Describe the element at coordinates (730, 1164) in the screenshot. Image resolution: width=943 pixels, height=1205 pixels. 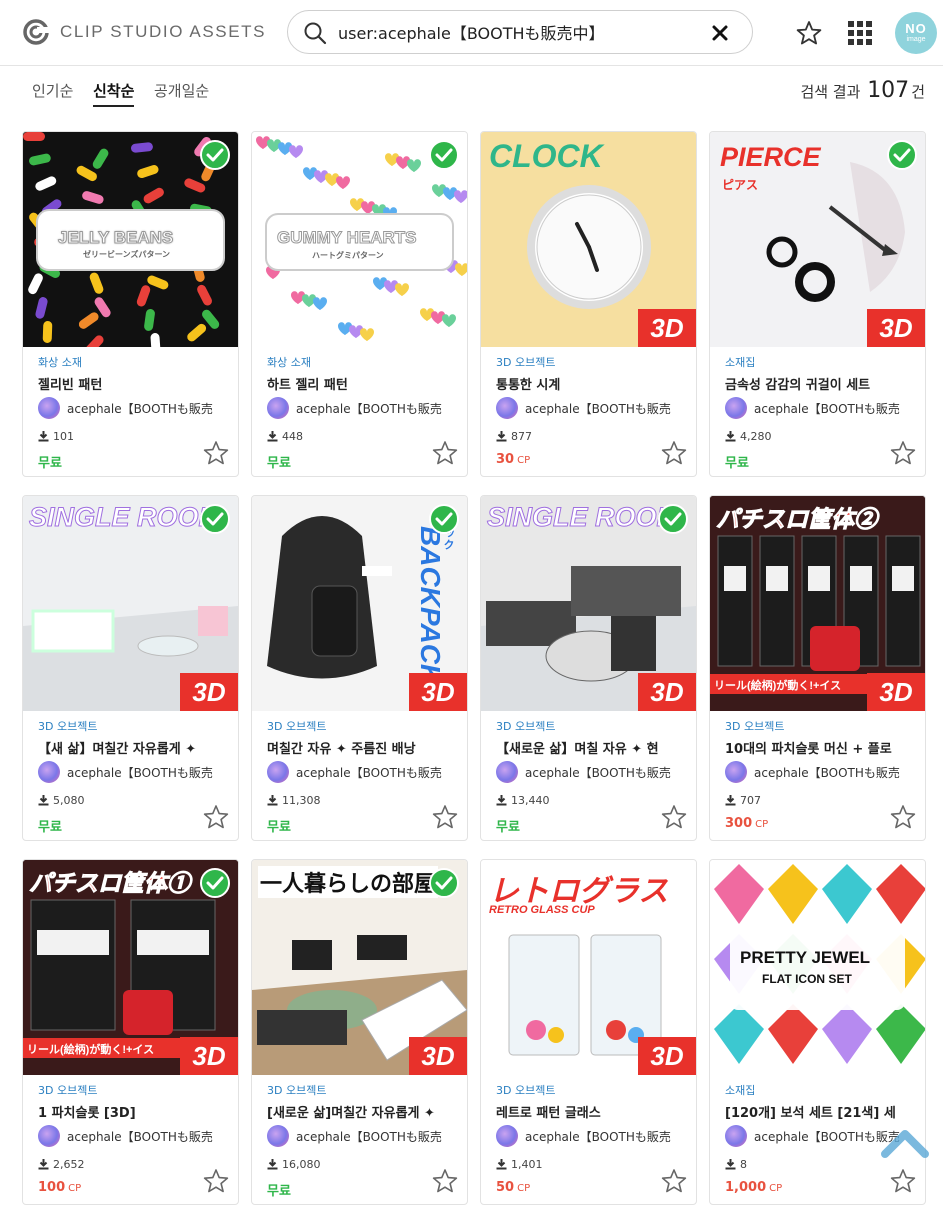
I see `download-icon` at that location.